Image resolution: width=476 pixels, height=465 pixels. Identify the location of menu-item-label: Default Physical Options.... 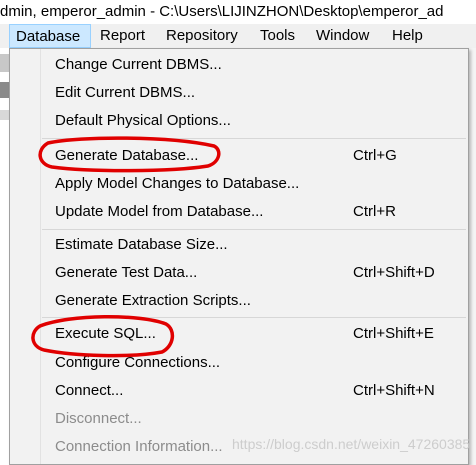
(143, 120).